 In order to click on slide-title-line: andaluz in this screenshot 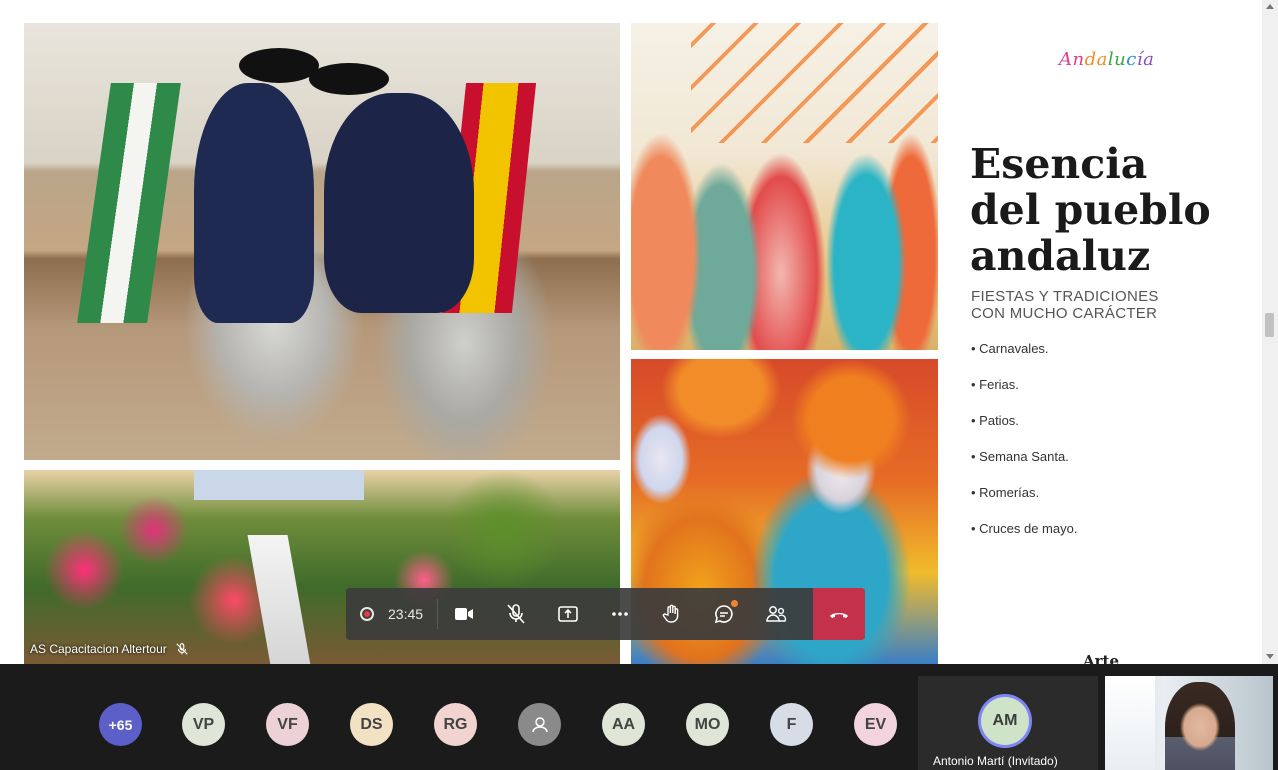, I will do `click(1060, 256)`.